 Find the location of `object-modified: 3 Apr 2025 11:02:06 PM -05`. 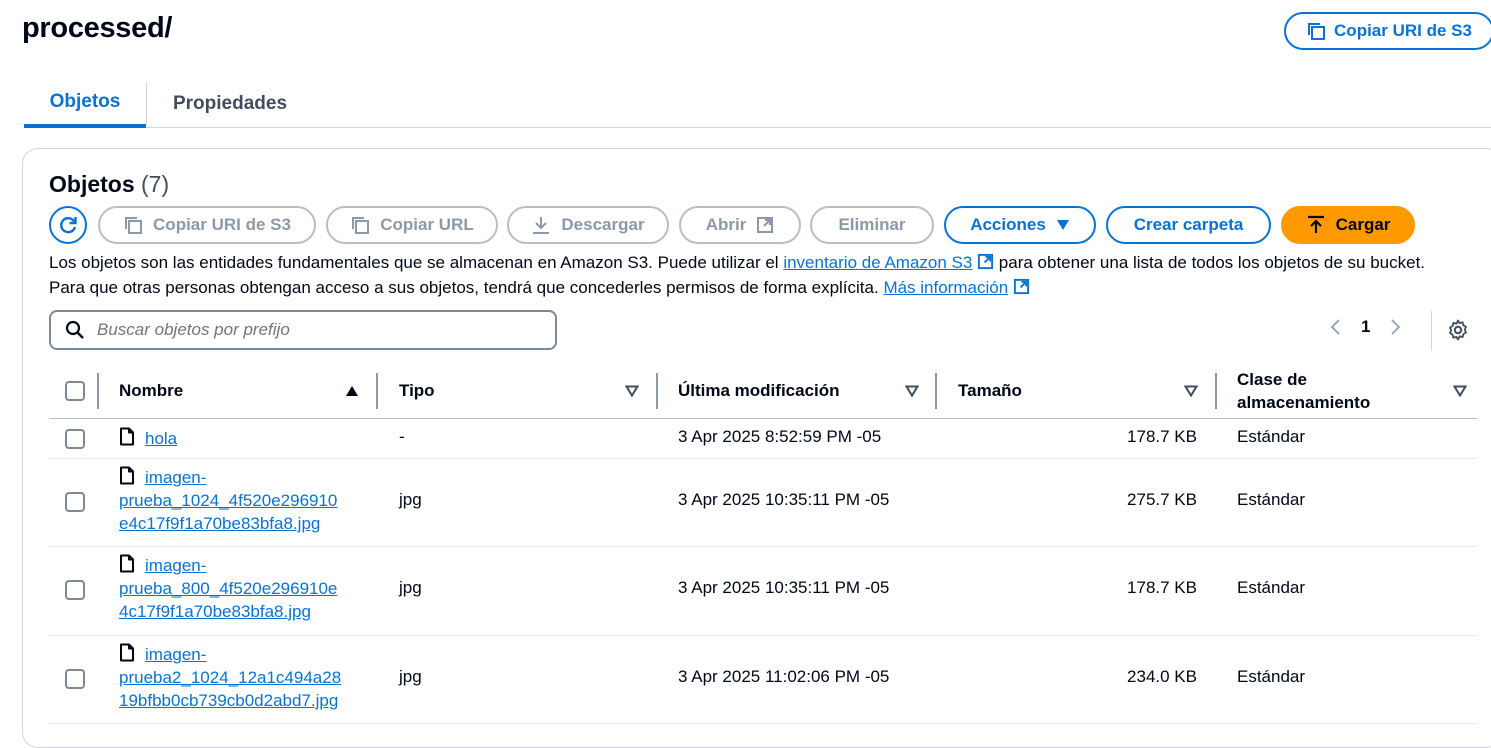

object-modified: 3 Apr 2025 11:02:06 PM -05 is located at coordinates (784, 676).